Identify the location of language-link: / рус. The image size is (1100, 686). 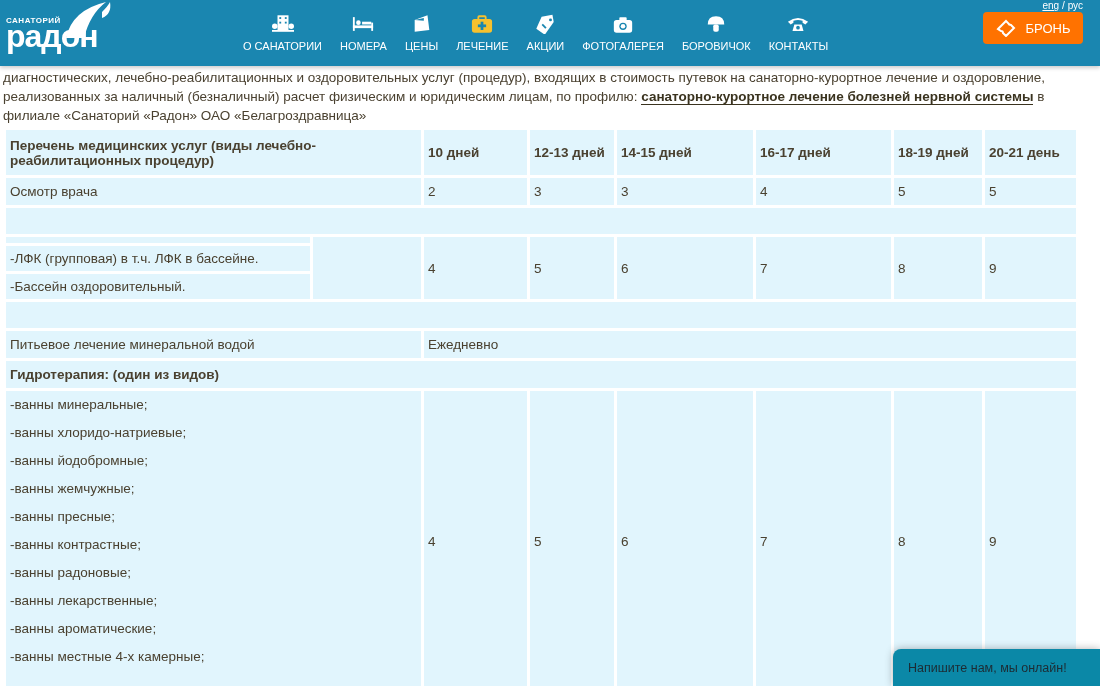
(1072, 5).